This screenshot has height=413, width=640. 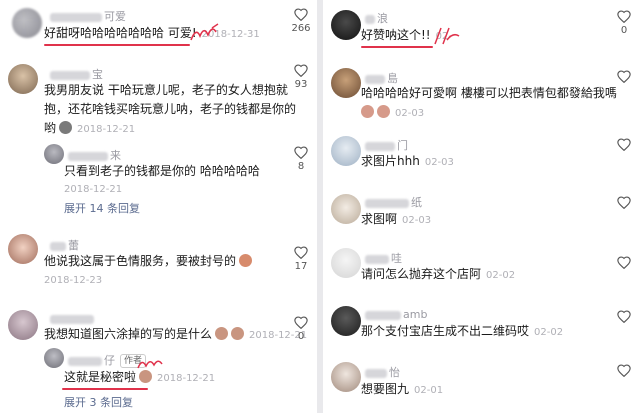 I want to click on comment-username: 可爱, so click(x=88, y=16).